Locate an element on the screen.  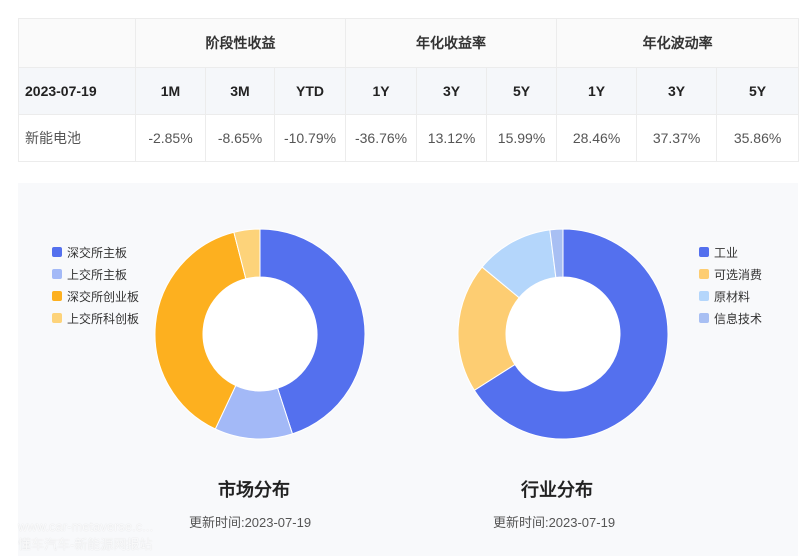
legend-item: 可选消费 is located at coordinates (730, 274).